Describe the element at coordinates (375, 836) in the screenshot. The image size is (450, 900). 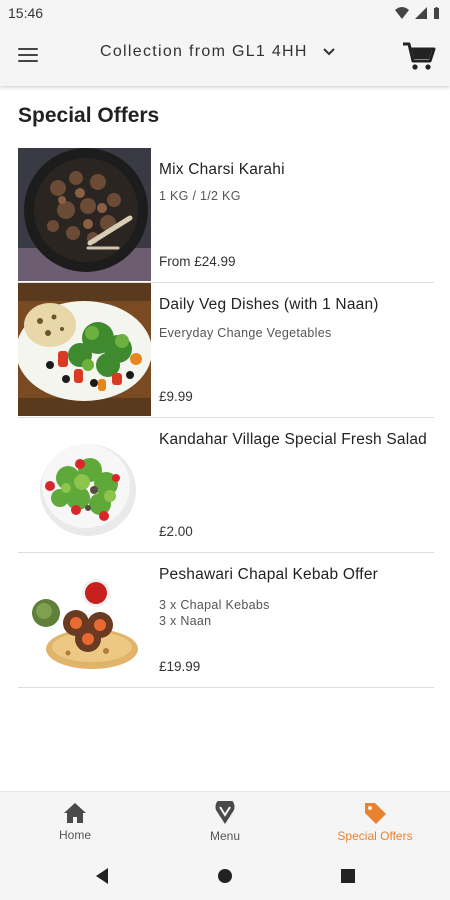
I see `nav-label: Special Offers` at that location.